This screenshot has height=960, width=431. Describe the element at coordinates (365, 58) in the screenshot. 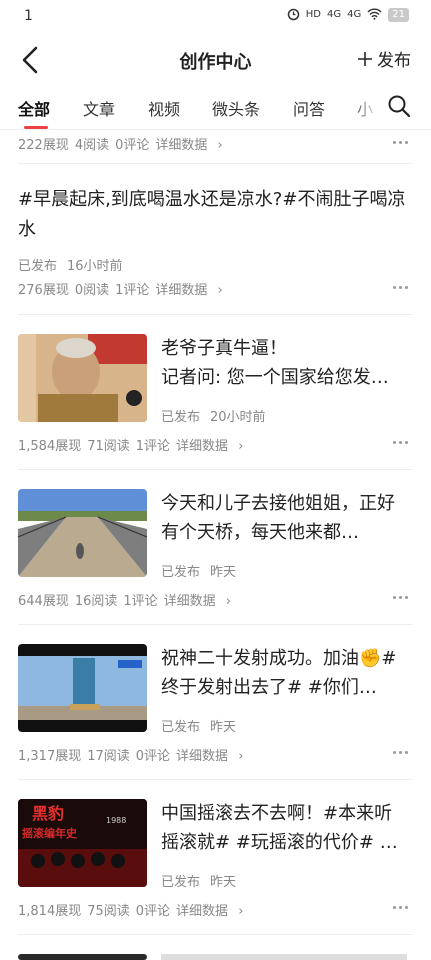

I see `plus-icon` at that location.